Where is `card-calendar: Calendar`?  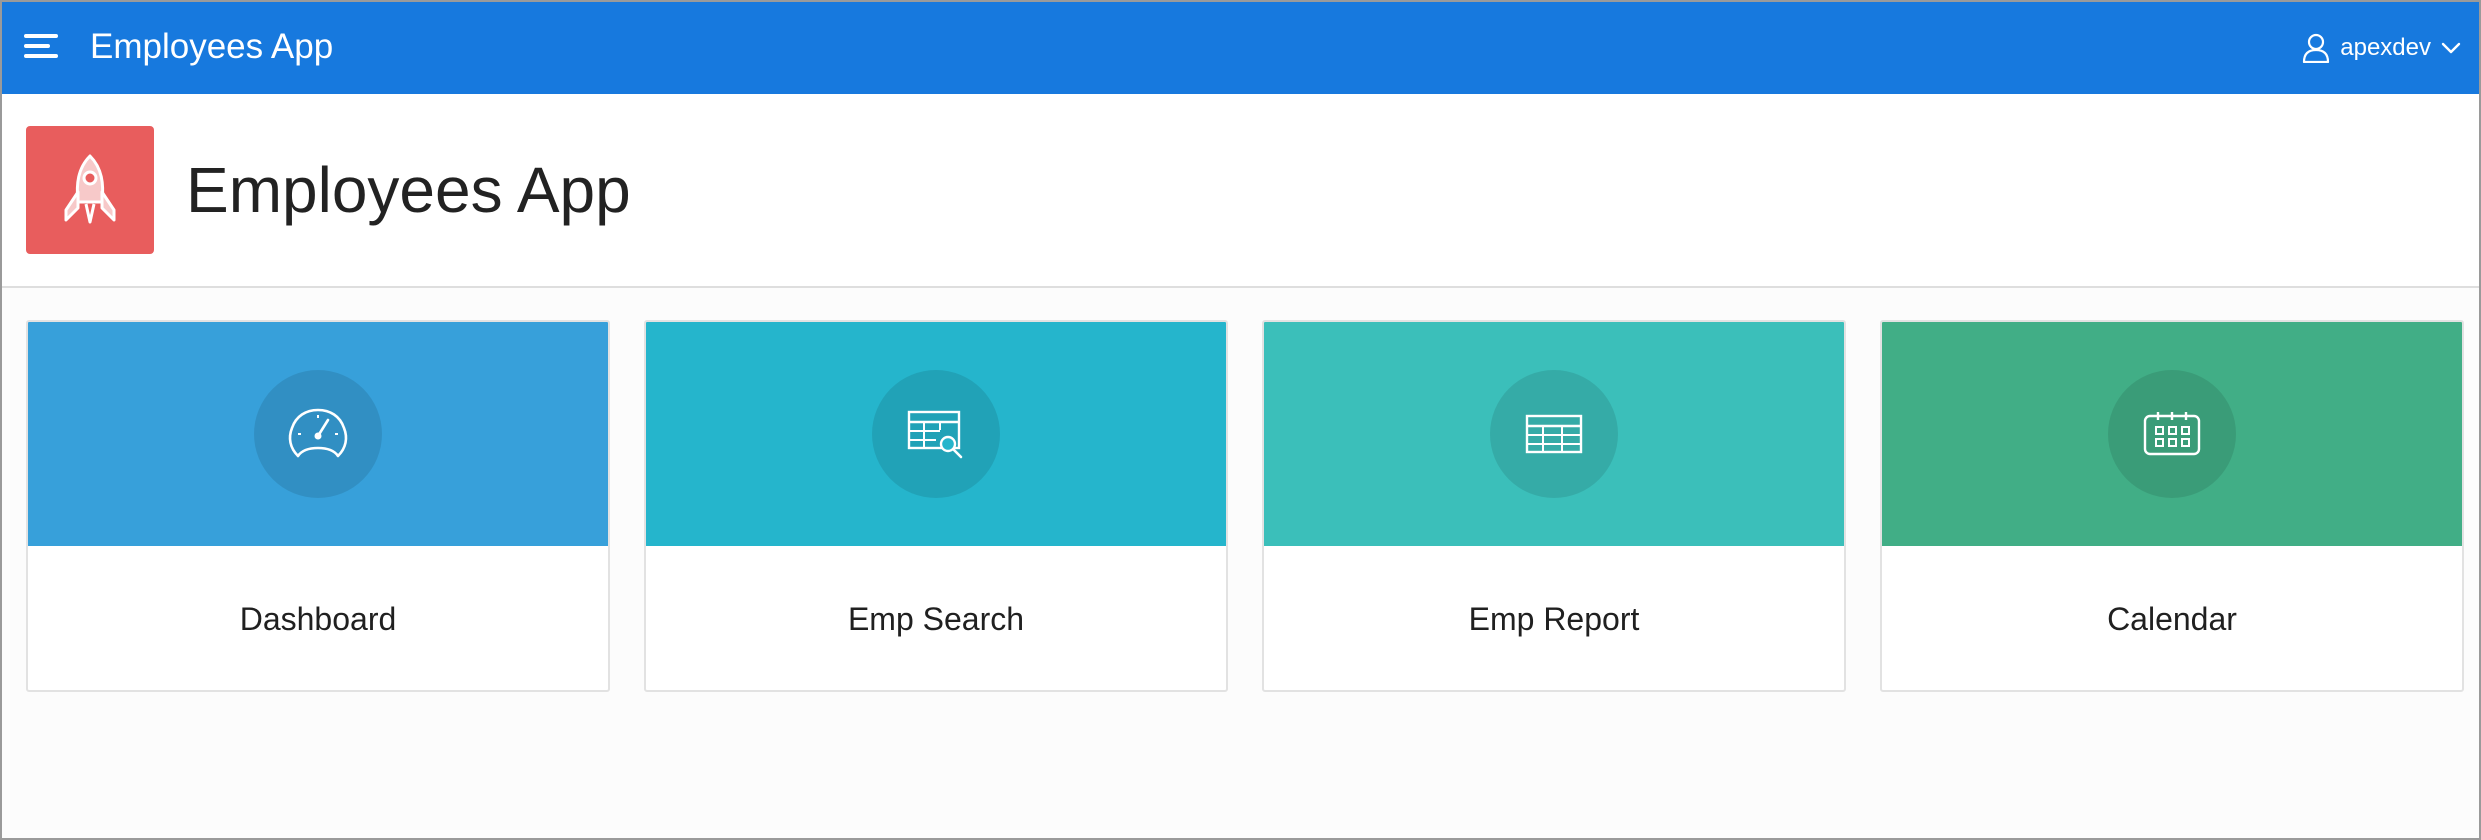 card-calendar: Calendar is located at coordinates (2172, 506).